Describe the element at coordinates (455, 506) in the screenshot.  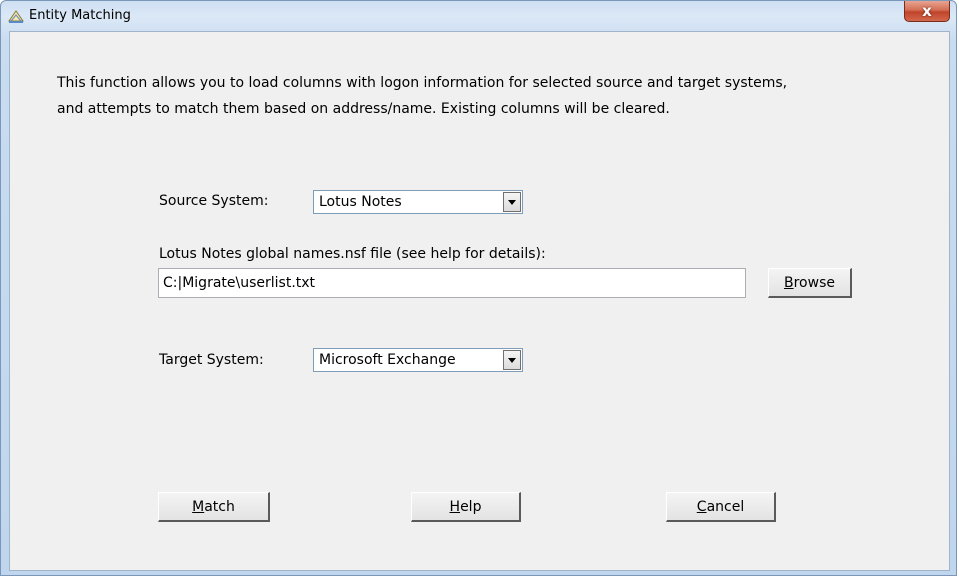
I see `help-mnemonic: H` at that location.